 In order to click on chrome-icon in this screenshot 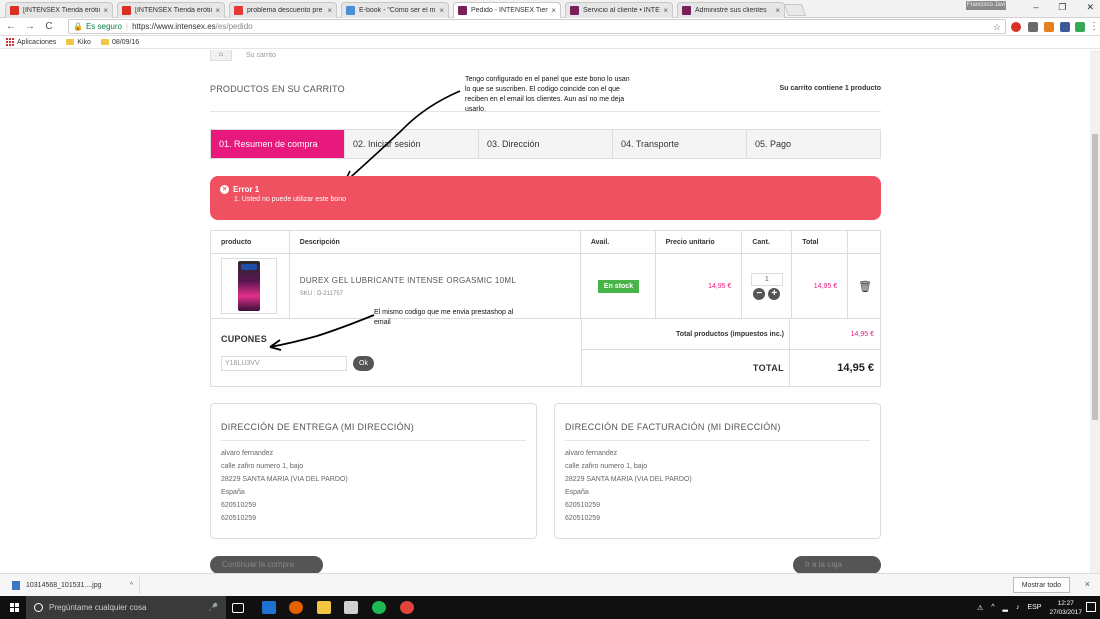, I will do `click(407, 607)`.